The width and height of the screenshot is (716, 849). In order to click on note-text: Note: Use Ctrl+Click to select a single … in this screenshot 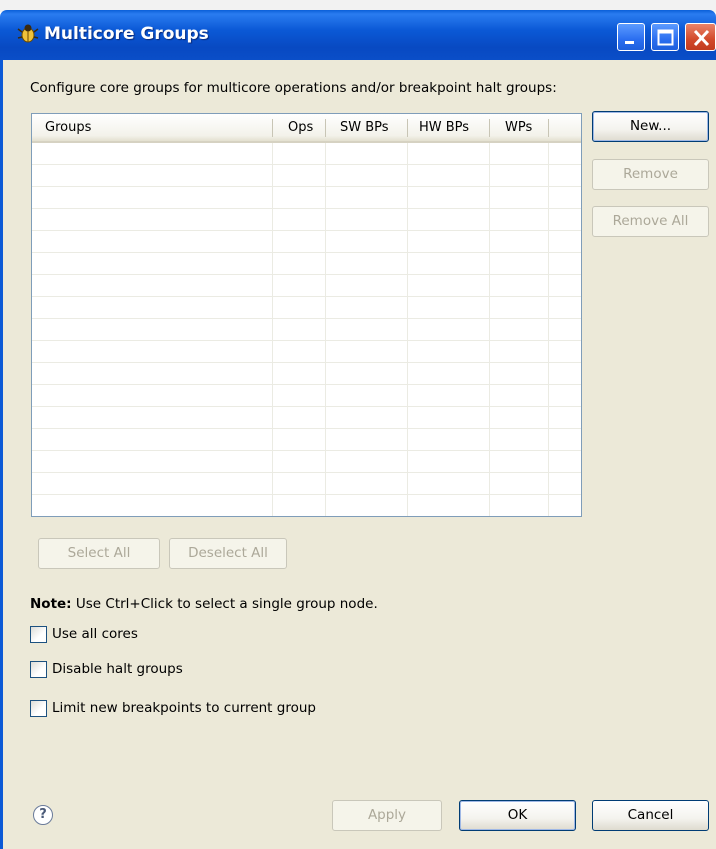, I will do `click(204, 604)`.